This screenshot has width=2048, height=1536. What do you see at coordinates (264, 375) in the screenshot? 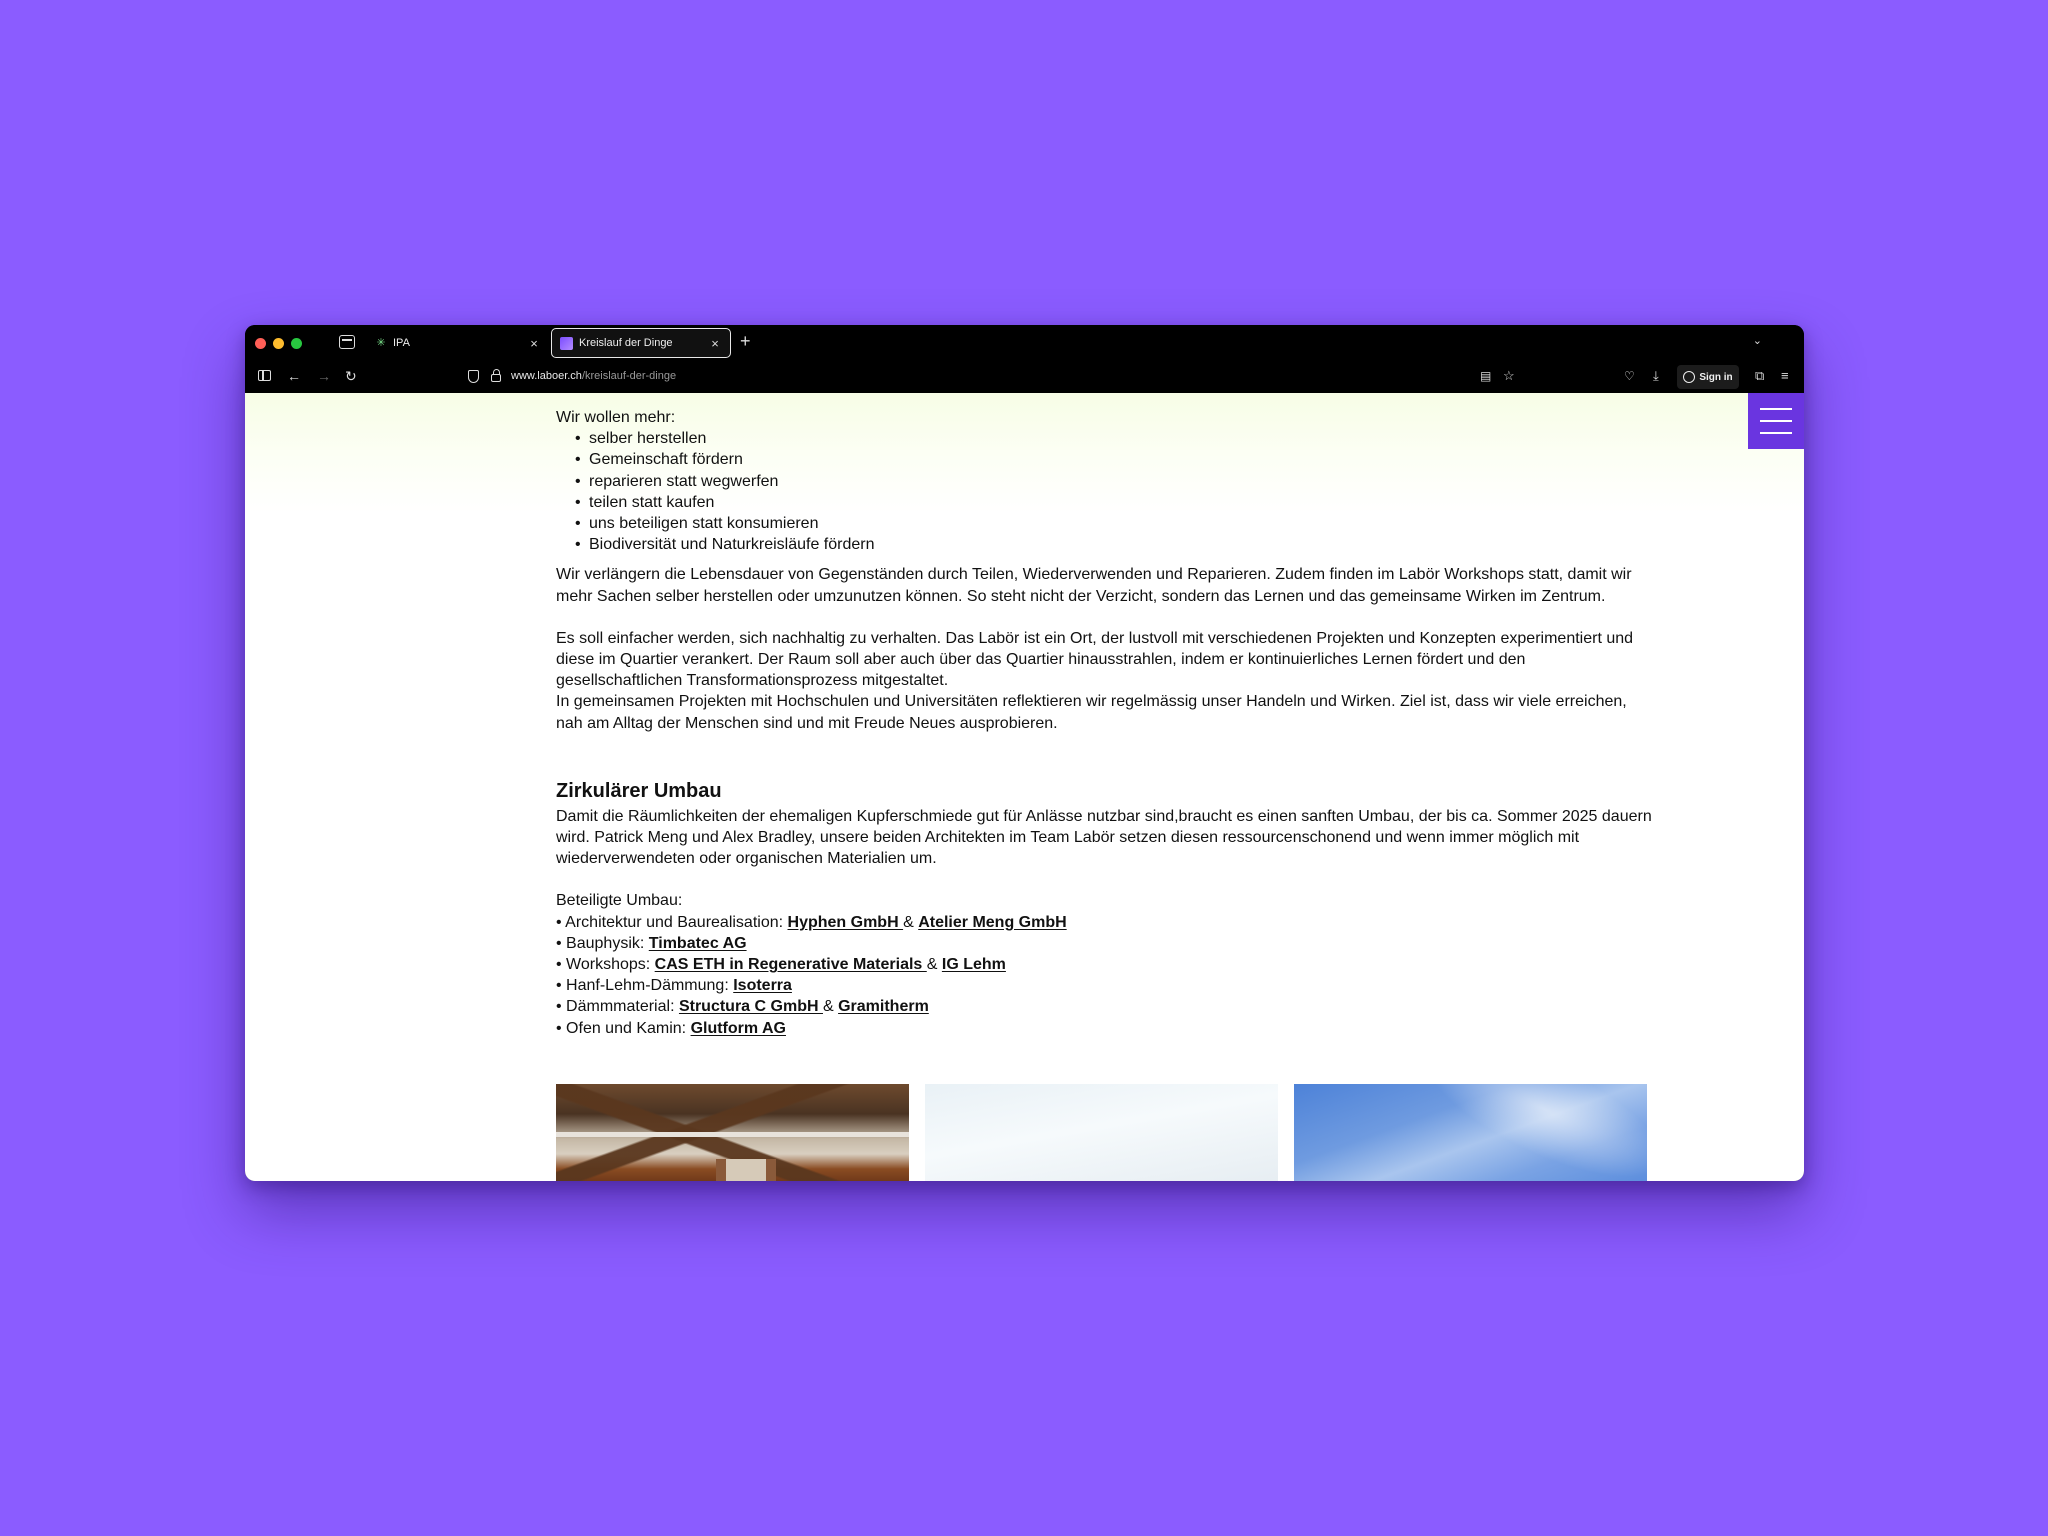
I see `sidebar-toggle-icon` at bounding box center [264, 375].